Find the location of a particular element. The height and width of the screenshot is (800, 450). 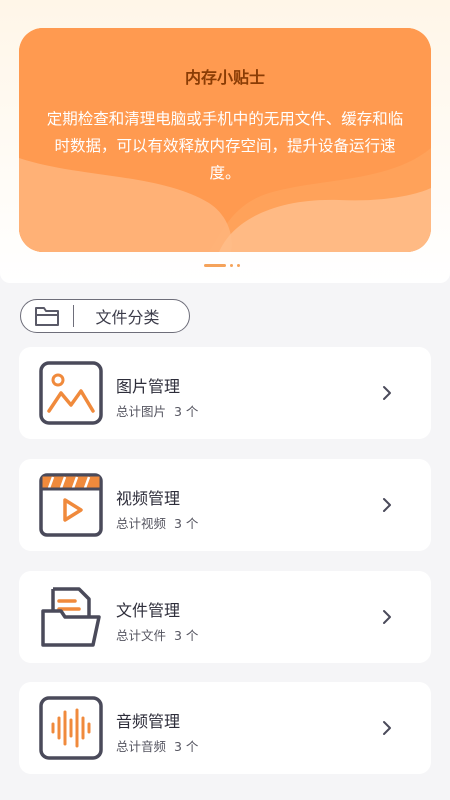

card-subtitle: 总计文件 3 个 is located at coordinates (157, 635).